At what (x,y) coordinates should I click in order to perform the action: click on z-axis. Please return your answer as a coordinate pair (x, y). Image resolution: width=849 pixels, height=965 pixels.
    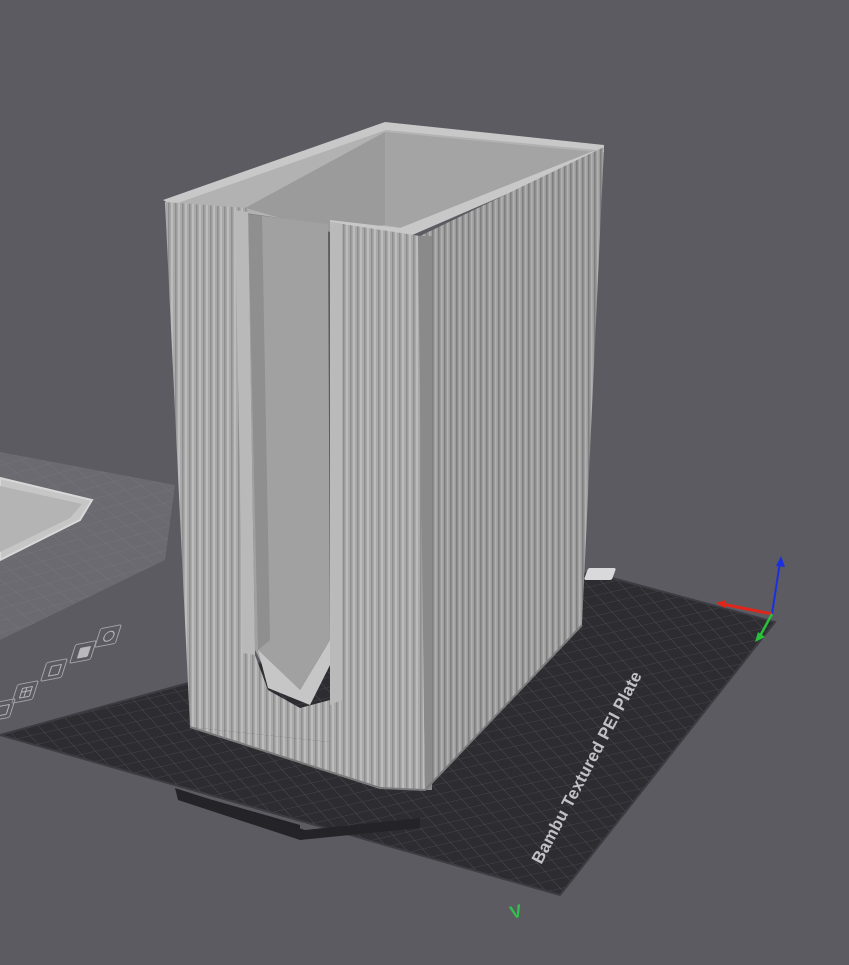
    Looking at the image, I should click on (776, 588).